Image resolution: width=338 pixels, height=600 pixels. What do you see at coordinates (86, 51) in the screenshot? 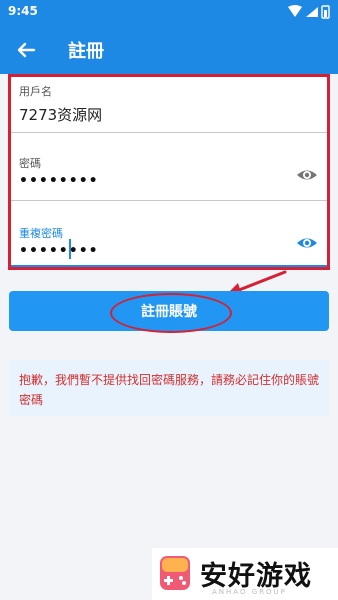
I see `page-title: 註冊` at bounding box center [86, 51].